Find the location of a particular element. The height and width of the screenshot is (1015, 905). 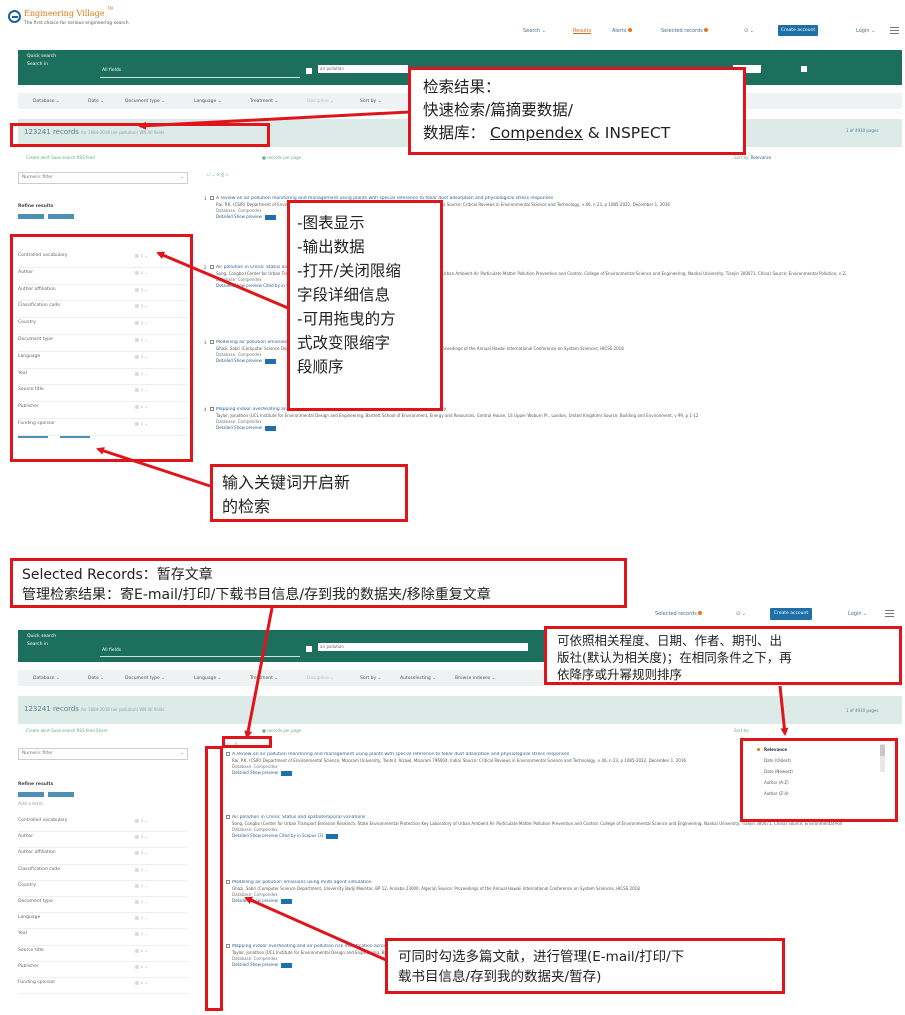

arrow-to-checkbox is located at coordinates (315, 929).